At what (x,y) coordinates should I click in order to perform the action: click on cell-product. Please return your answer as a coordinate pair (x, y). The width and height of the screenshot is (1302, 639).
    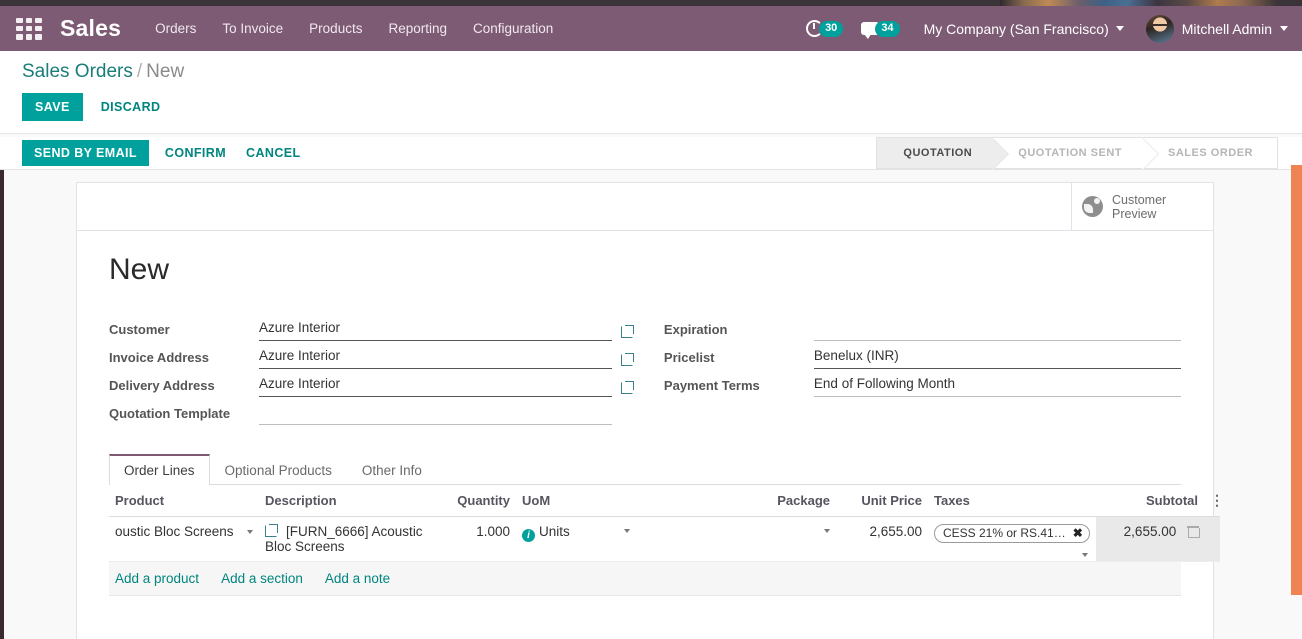
    Looking at the image, I should click on (184, 539).